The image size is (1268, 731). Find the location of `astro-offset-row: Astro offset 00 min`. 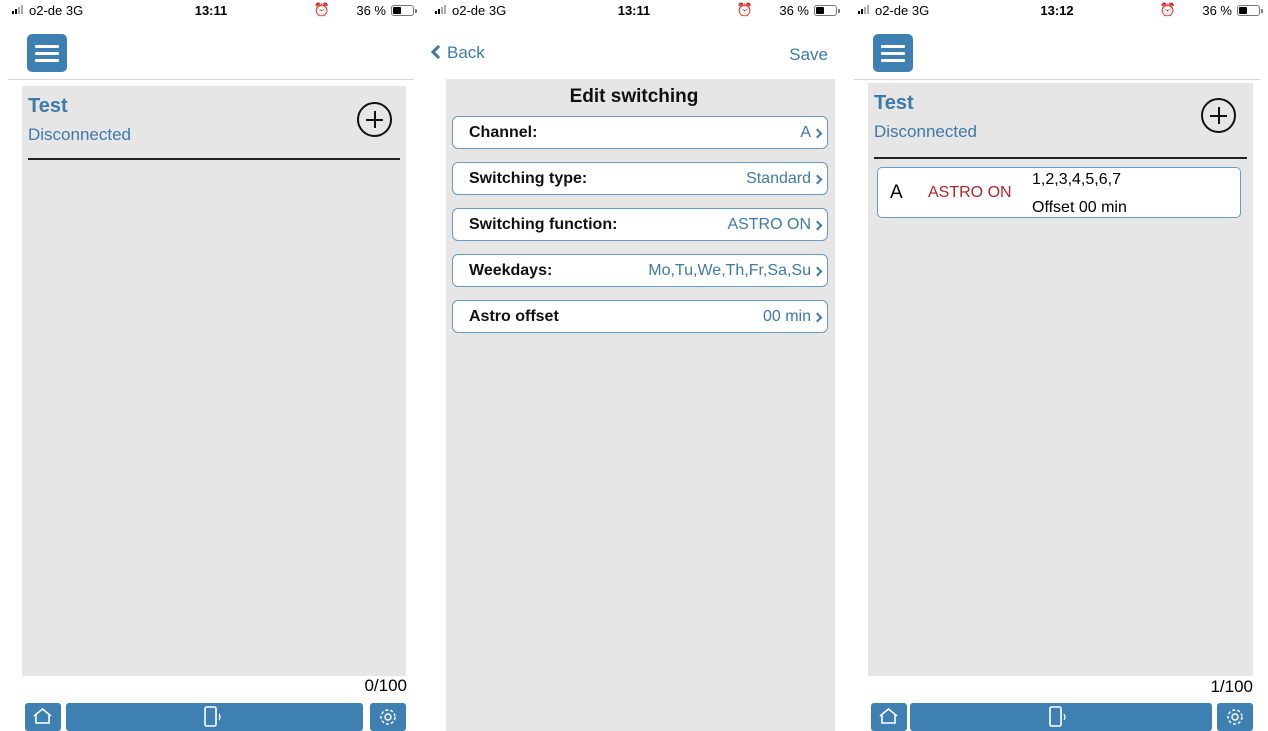

astro-offset-row: Astro offset 00 min is located at coordinates (640, 316).